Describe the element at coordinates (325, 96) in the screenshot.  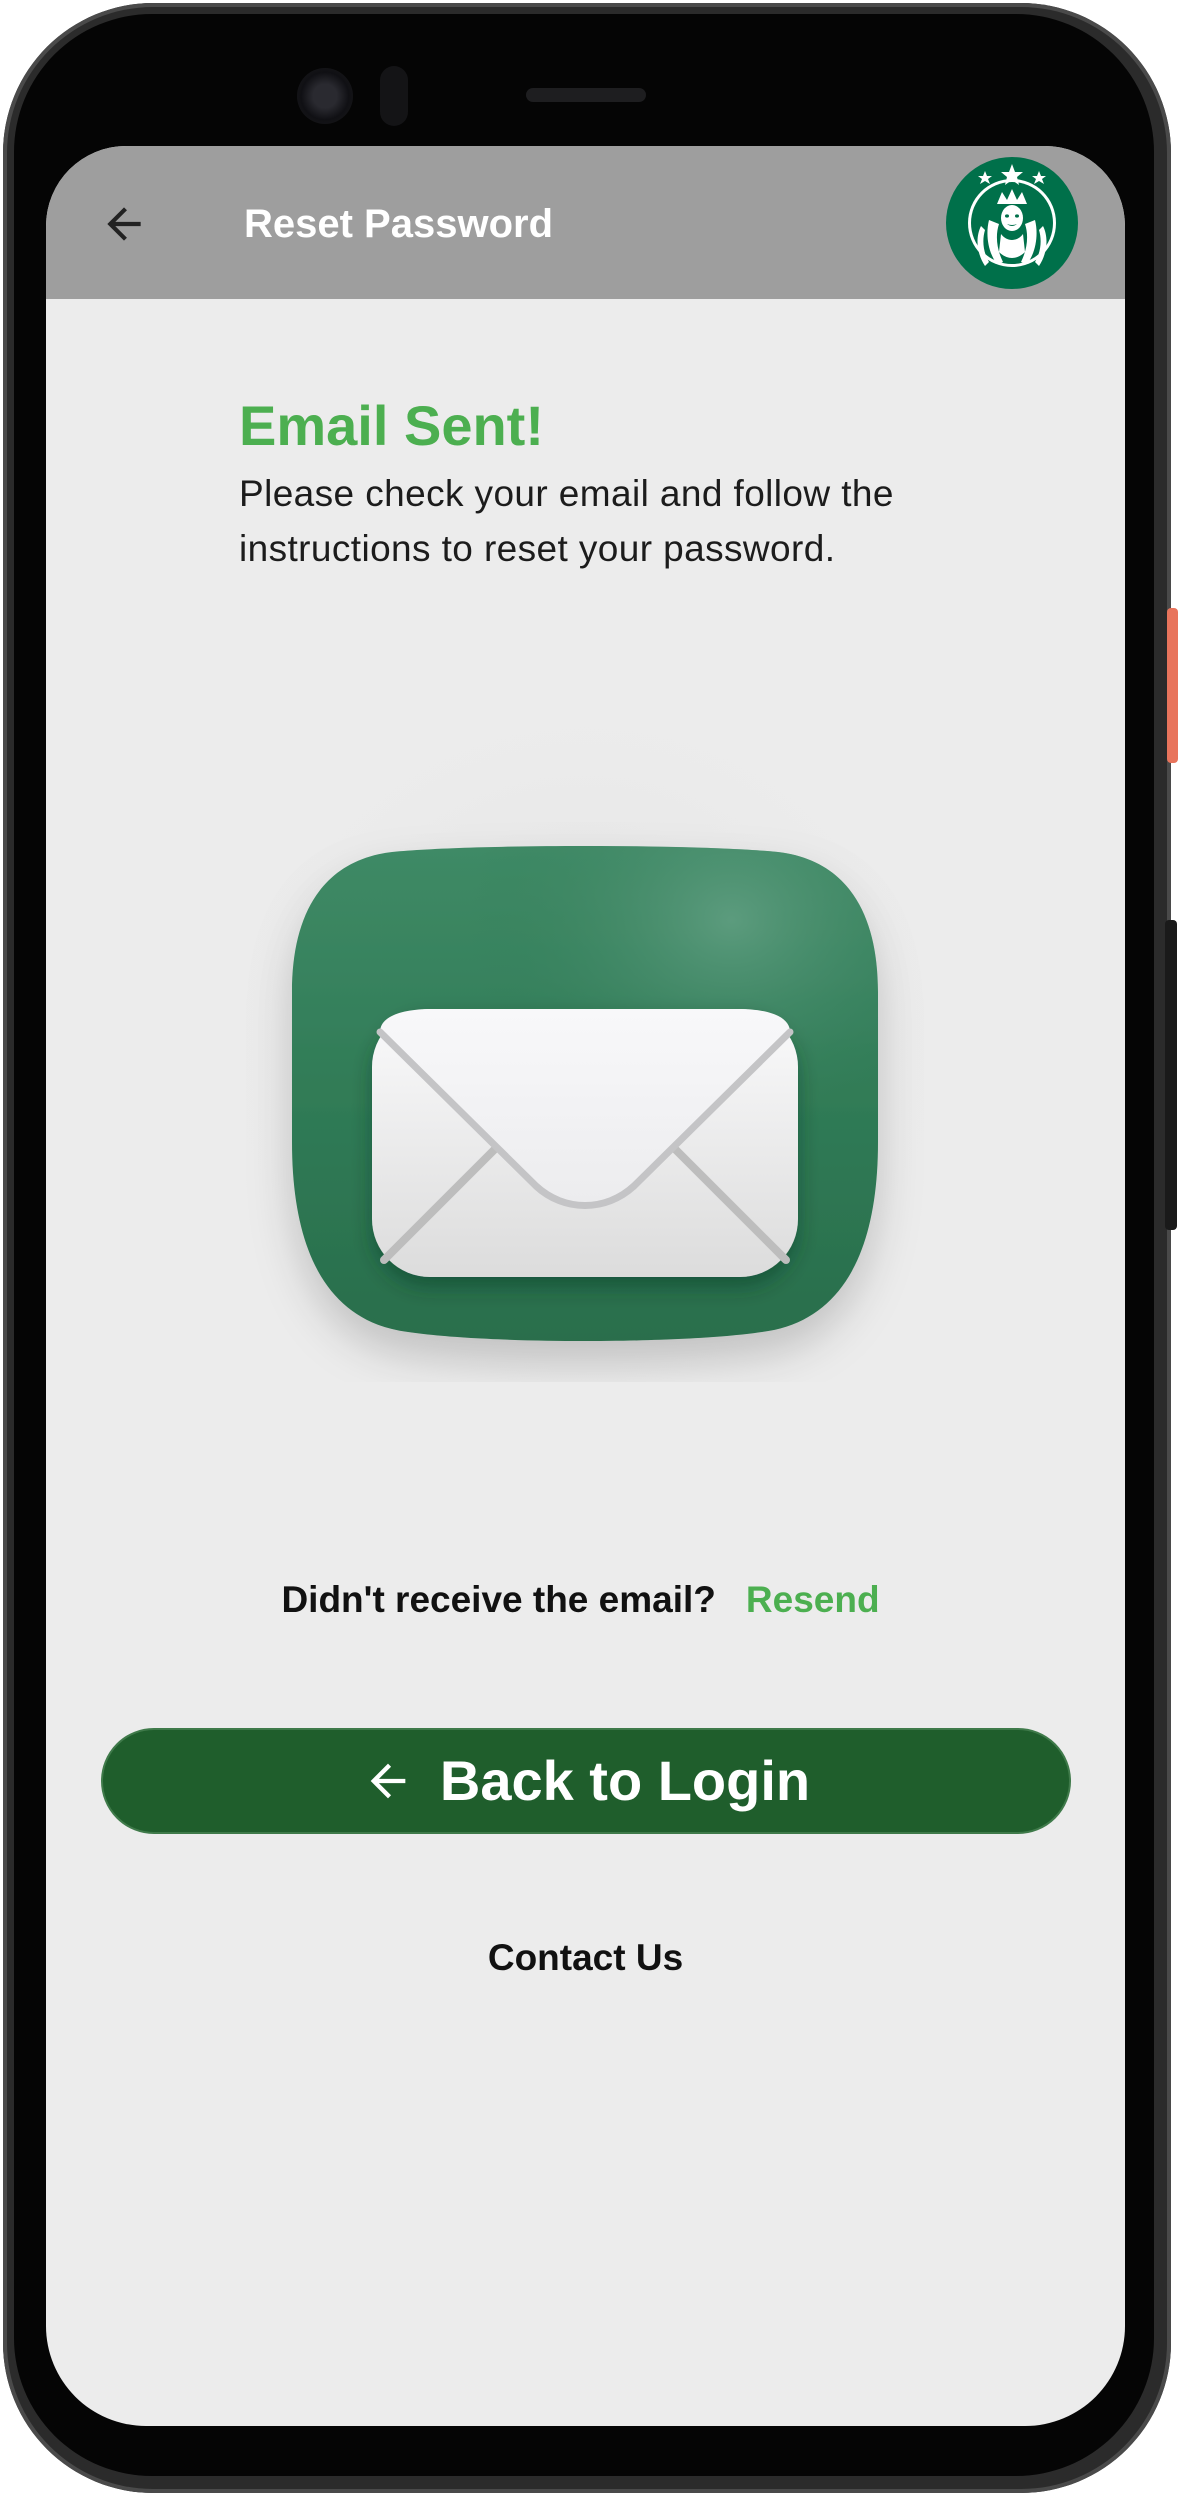
I see `front-camera` at that location.